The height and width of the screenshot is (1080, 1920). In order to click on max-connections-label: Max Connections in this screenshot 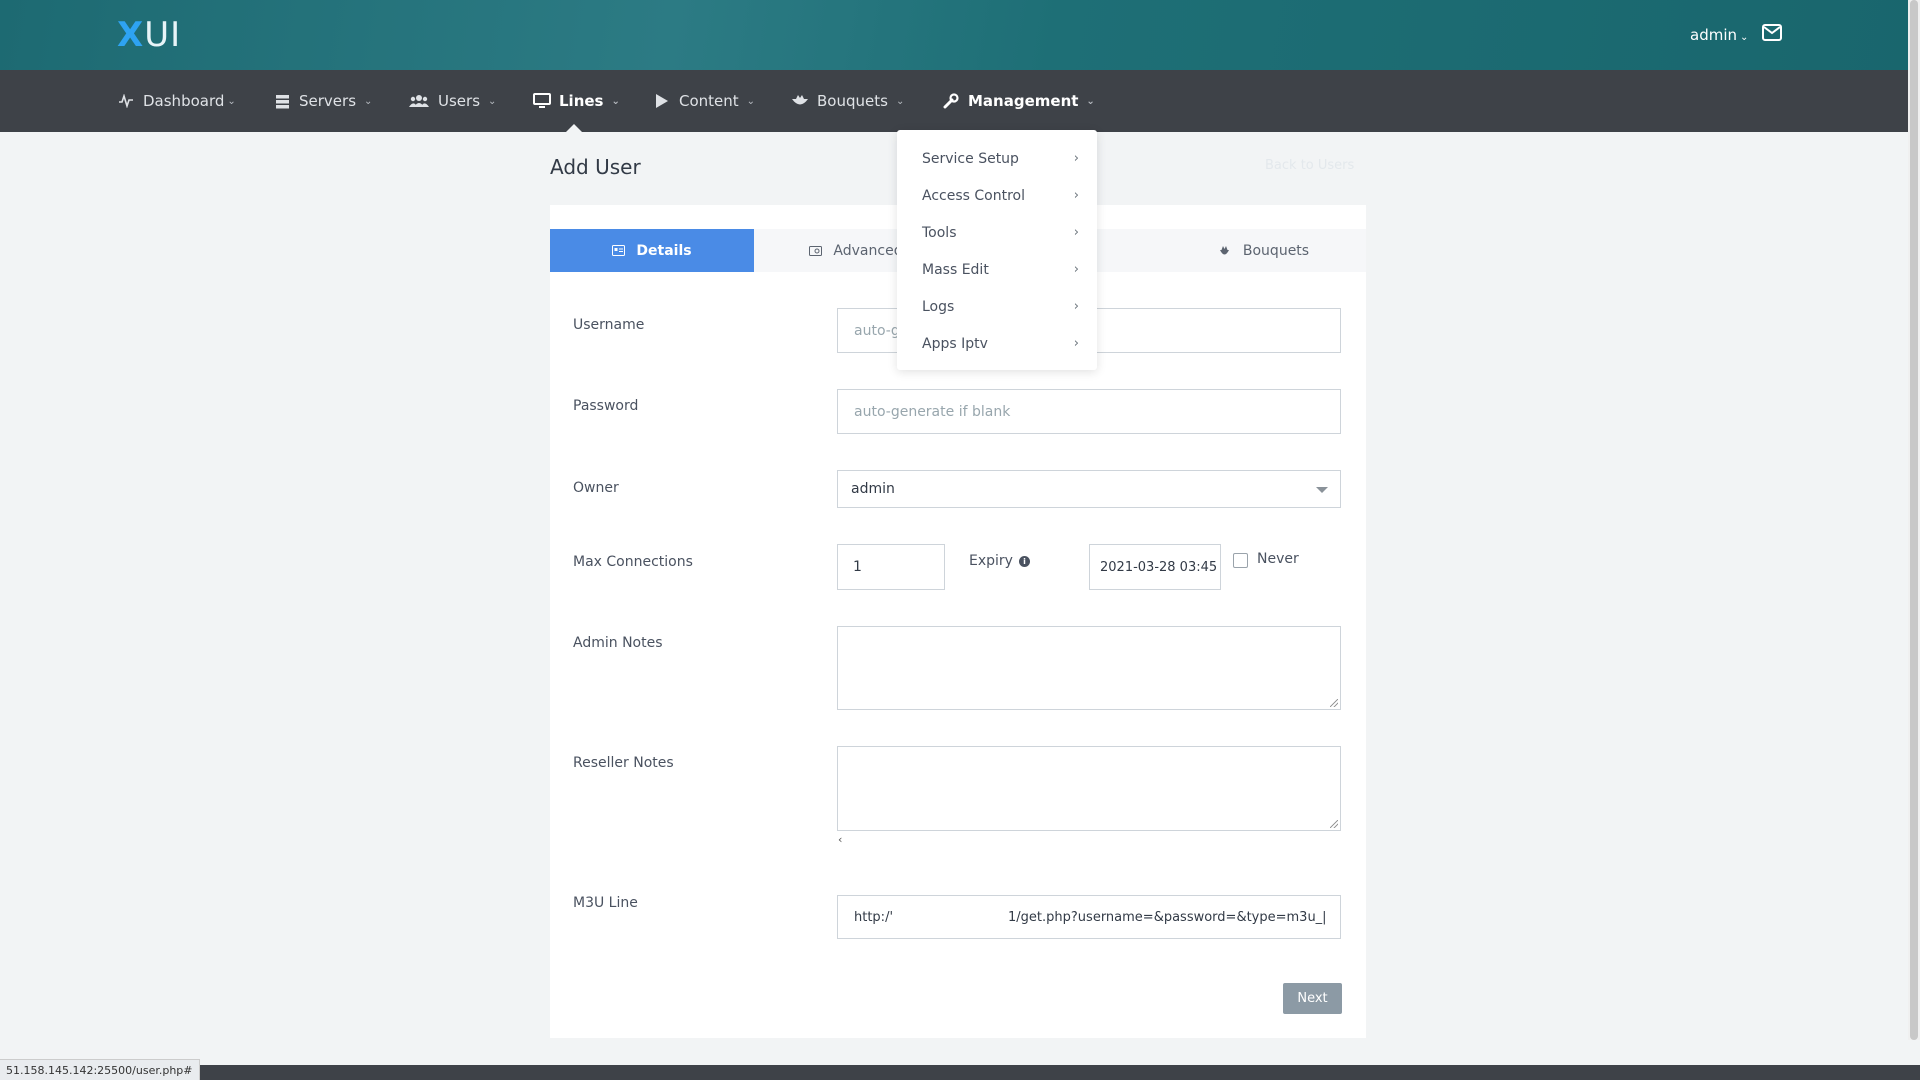, I will do `click(633, 562)`.